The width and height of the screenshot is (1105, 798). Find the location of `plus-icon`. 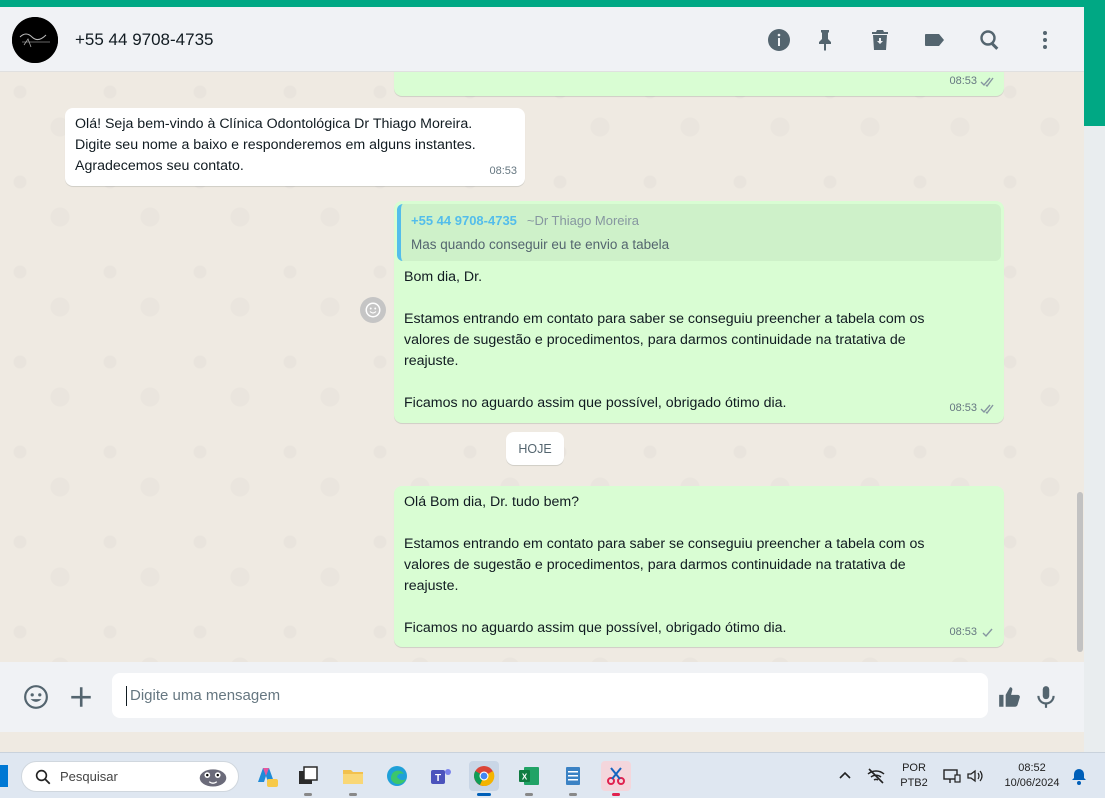

plus-icon is located at coordinates (81, 697).